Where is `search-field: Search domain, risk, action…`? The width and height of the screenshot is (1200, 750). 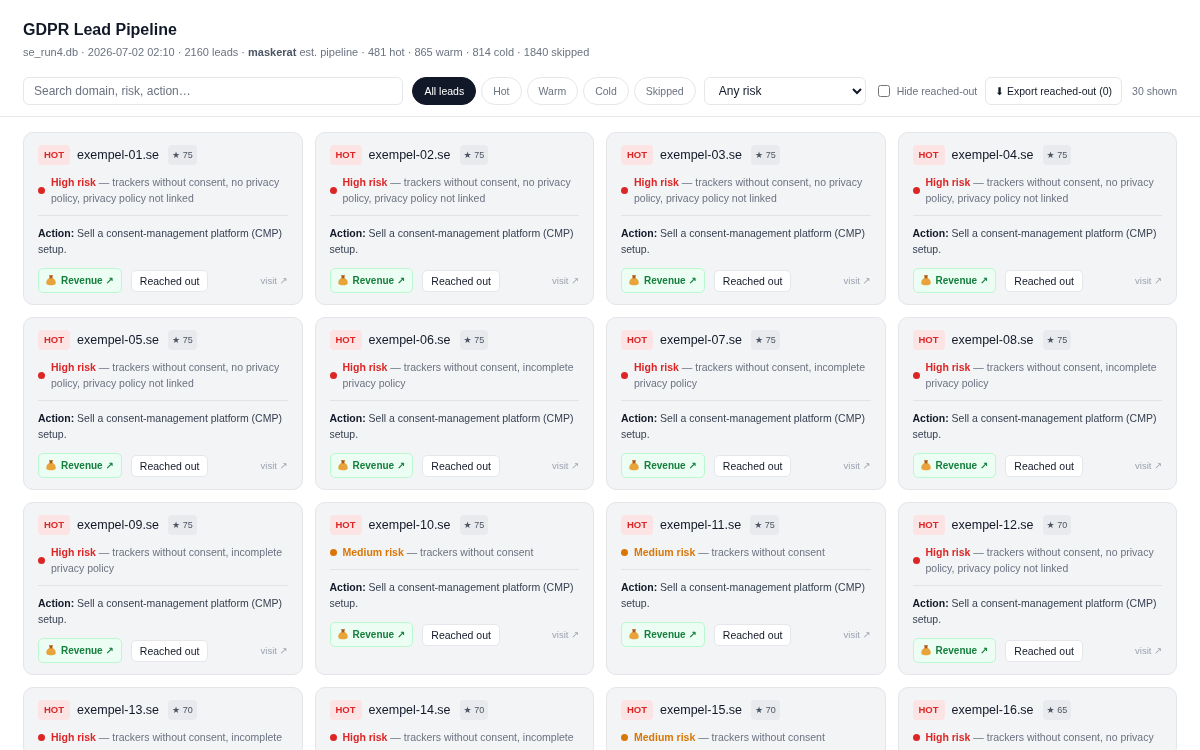
search-field: Search domain, risk, action… is located at coordinates (213, 91).